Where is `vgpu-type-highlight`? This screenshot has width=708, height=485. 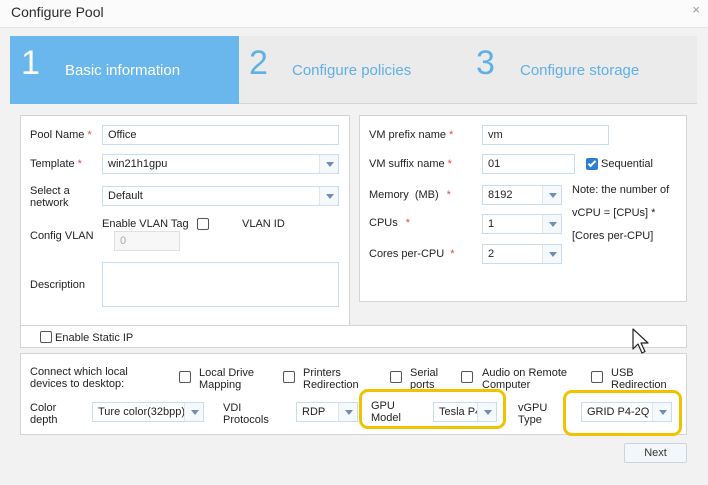 vgpu-type-highlight is located at coordinates (622, 413).